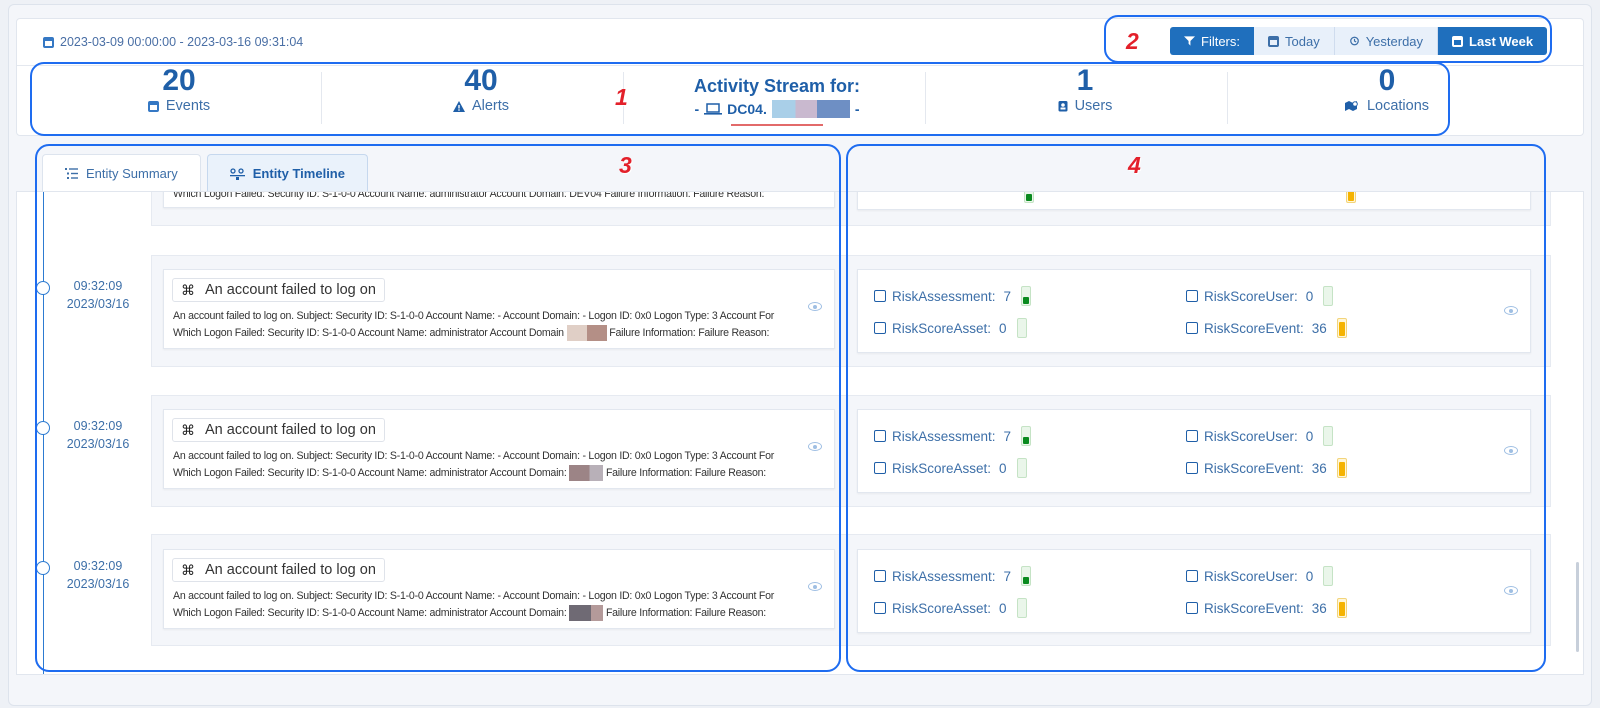 This screenshot has height=708, width=1600. I want to click on users-stat: 1 Users, so click(1085, 89).